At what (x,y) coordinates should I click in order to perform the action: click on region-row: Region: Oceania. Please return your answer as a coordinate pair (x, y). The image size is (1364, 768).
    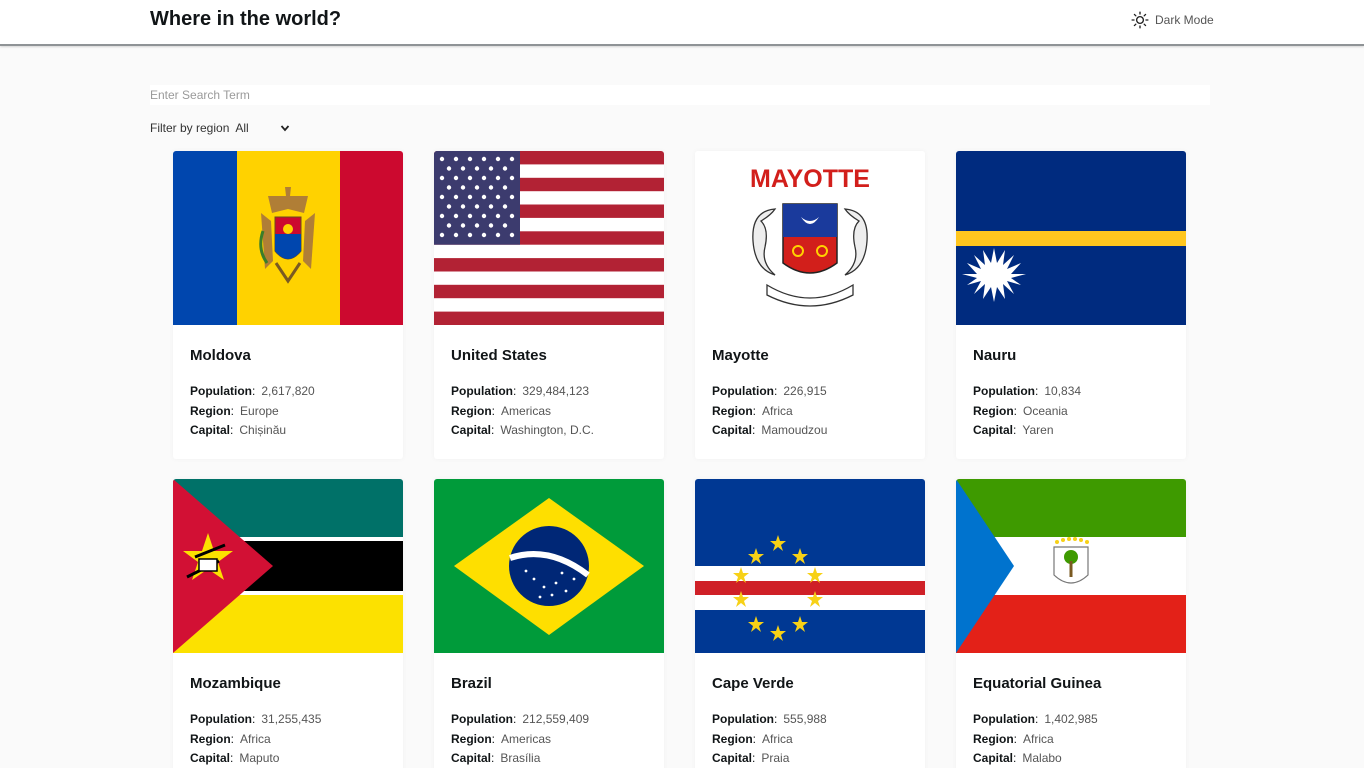
    Looking at the image, I should click on (1020, 411).